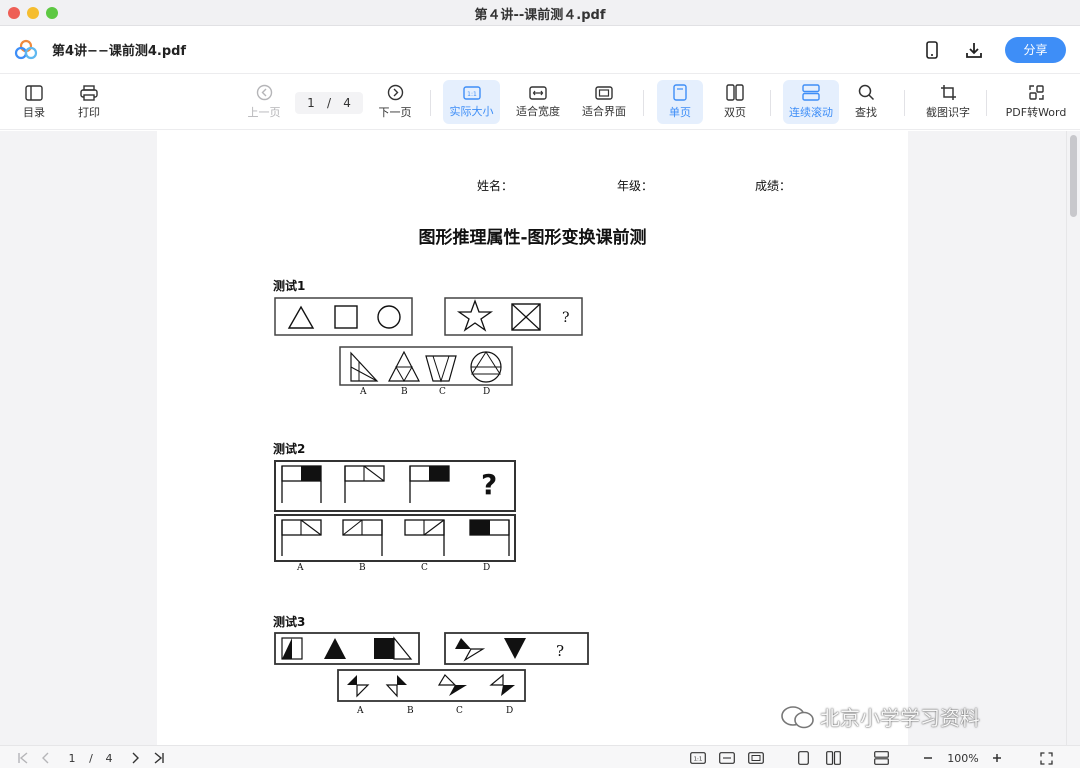 Image resolution: width=1080 pixels, height=768 pixels. I want to click on question-3-figure: ?, so click(431, 667).